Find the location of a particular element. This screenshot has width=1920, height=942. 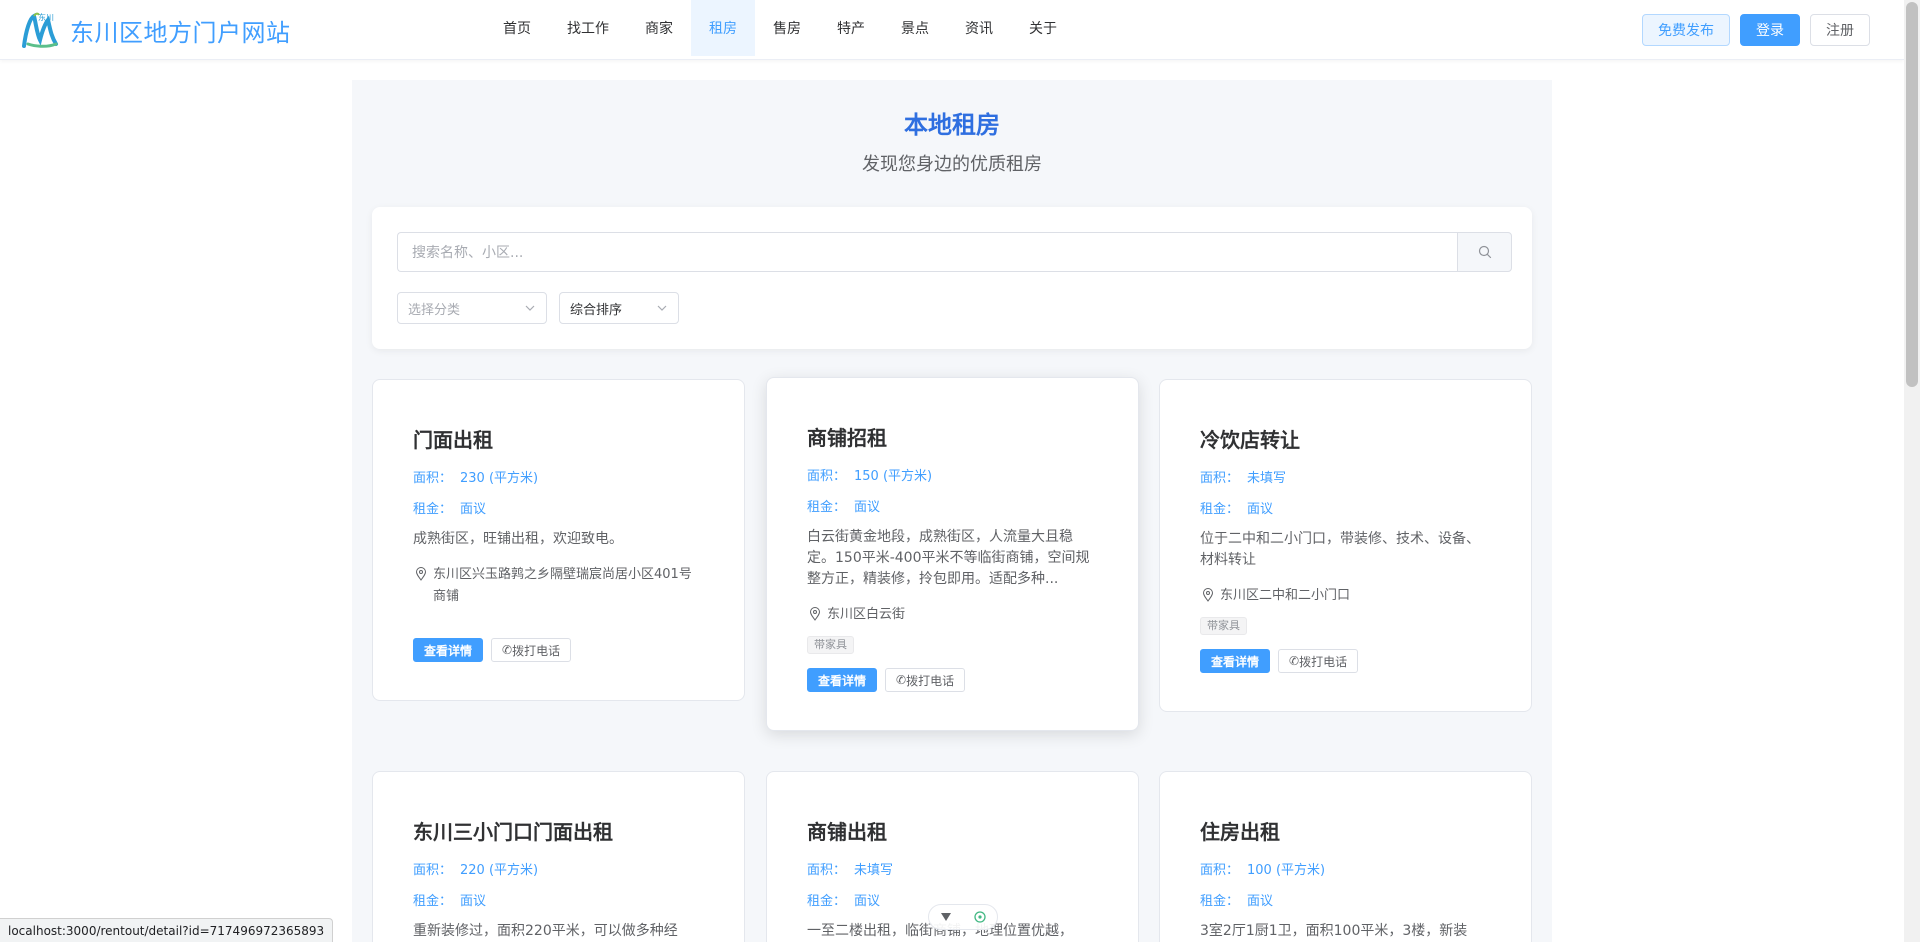

register-button: 注册 is located at coordinates (1840, 30).